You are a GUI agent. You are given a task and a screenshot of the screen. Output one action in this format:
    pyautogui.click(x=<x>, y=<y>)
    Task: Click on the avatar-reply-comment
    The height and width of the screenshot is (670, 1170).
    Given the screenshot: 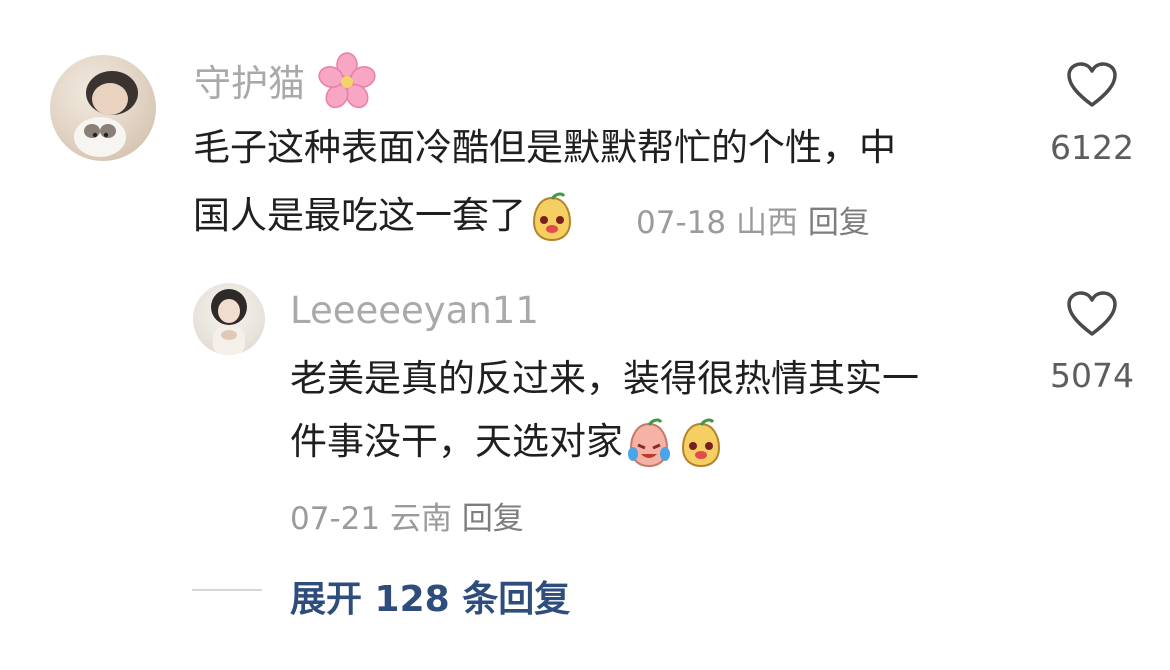 What is the action you would take?
    pyautogui.click(x=229, y=319)
    